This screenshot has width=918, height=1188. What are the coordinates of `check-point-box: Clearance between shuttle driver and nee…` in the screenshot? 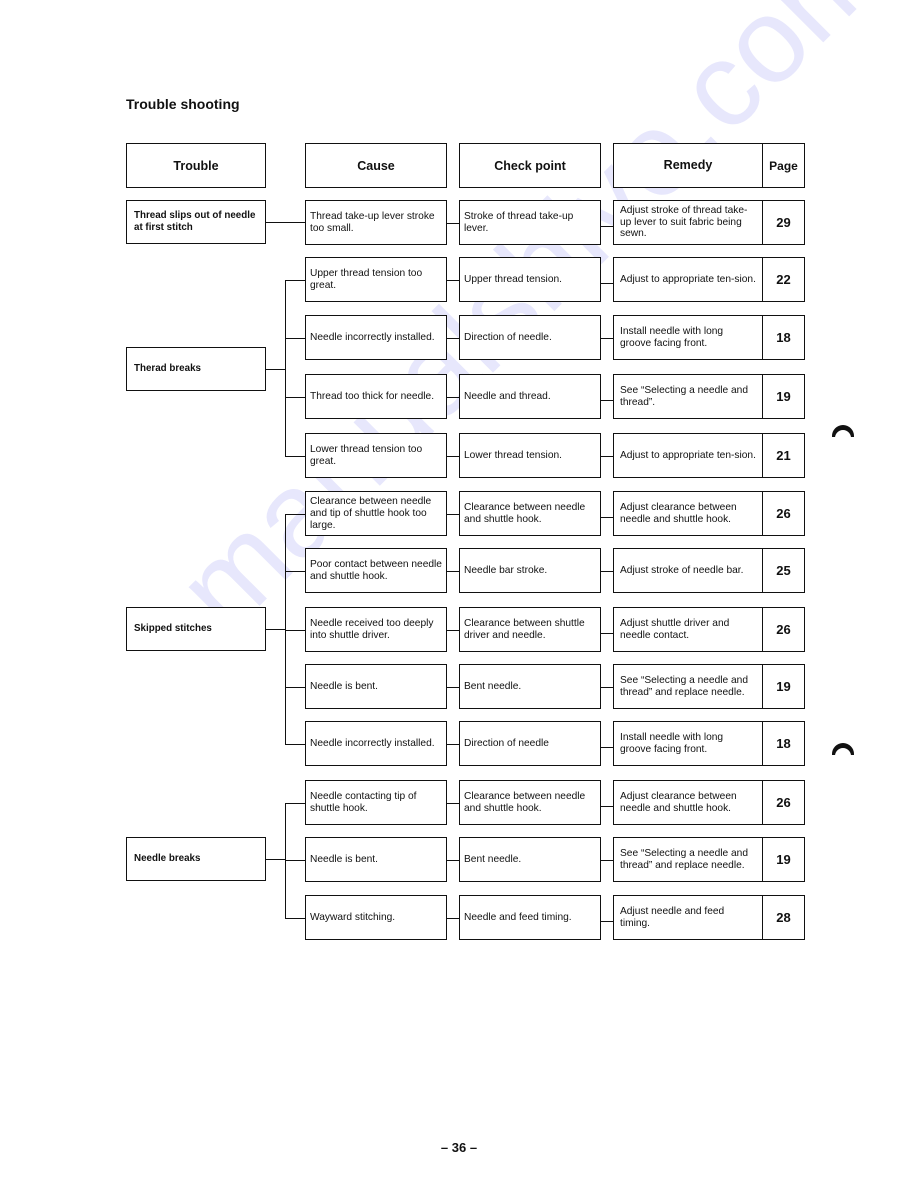 It's located at (530, 629).